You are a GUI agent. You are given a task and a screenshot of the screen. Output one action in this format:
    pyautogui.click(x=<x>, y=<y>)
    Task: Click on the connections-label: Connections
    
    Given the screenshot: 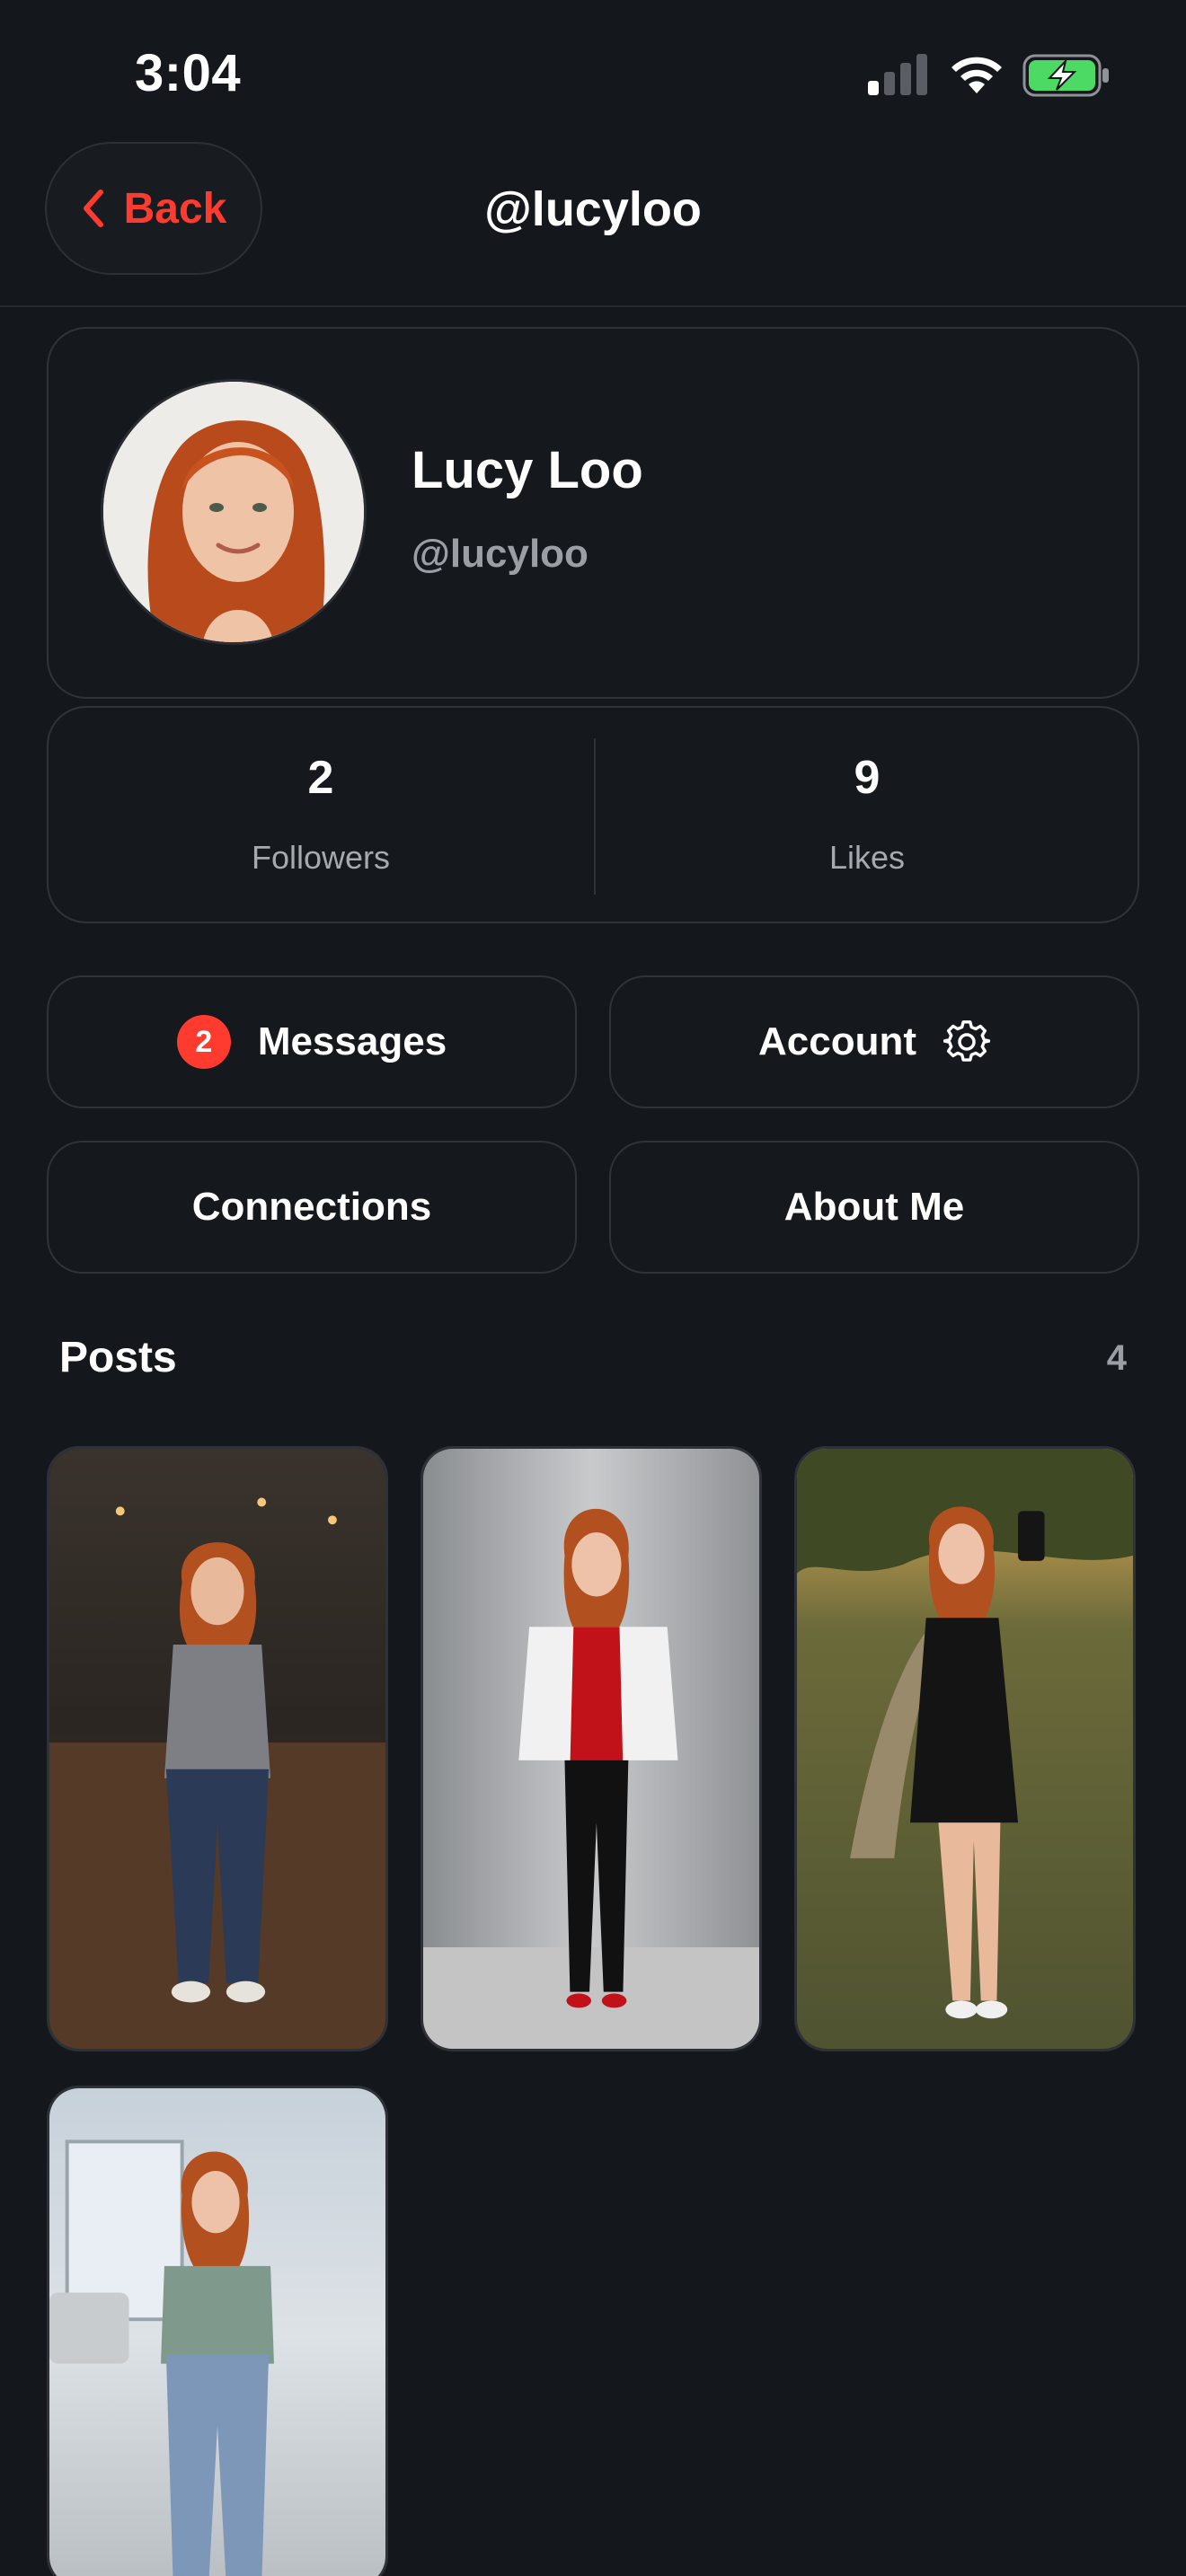 What is the action you would take?
    pyautogui.click(x=311, y=1207)
    